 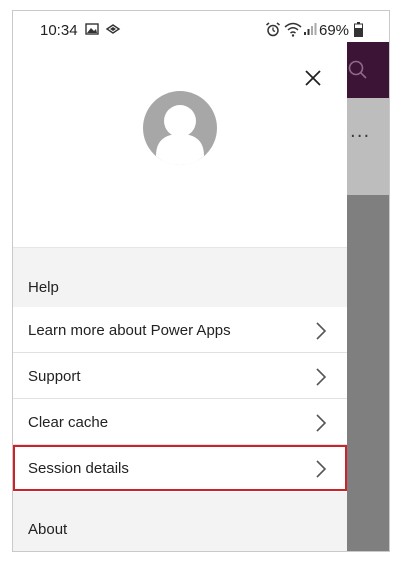 I want to click on status-bar: 10:34 69%, so click(x=201, y=26).